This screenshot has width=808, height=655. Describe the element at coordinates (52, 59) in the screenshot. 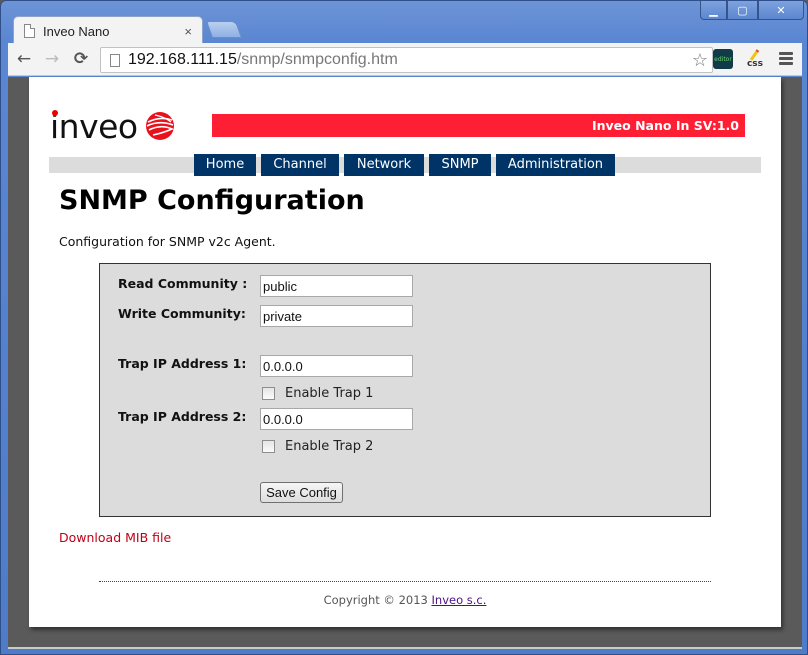

I see `forward-arrow-icon: →` at that location.